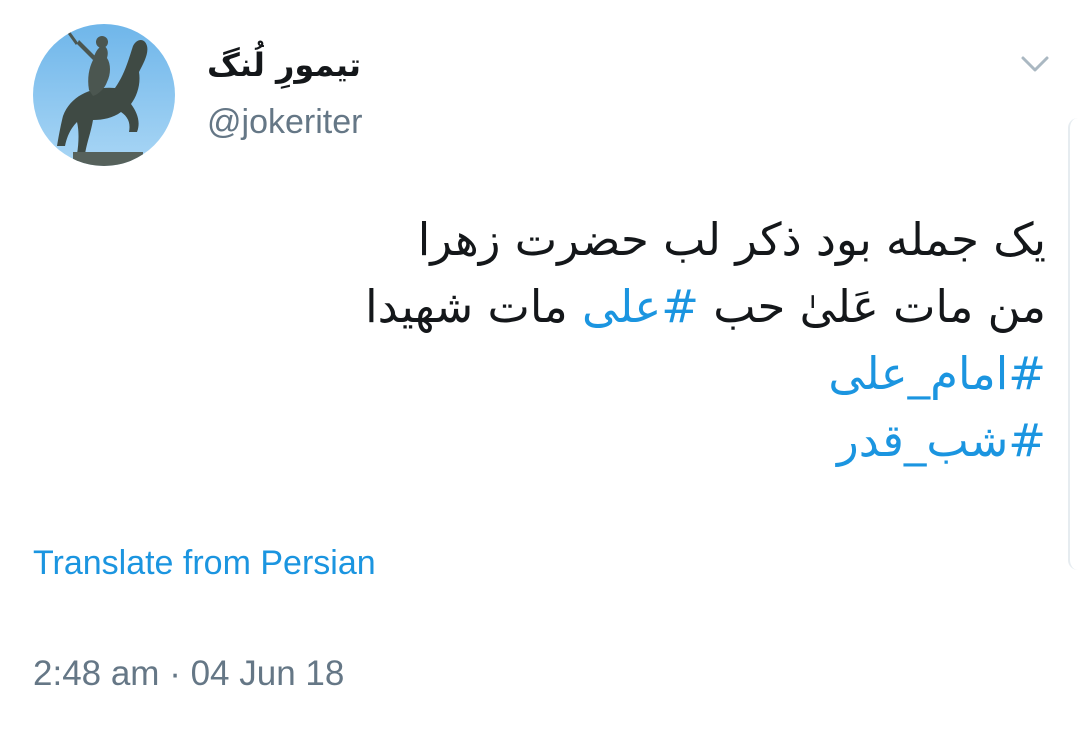 The width and height of the screenshot is (1078, 730). I want to click on hashtag-imam-ali: #امام_علی, so click(596, 373).